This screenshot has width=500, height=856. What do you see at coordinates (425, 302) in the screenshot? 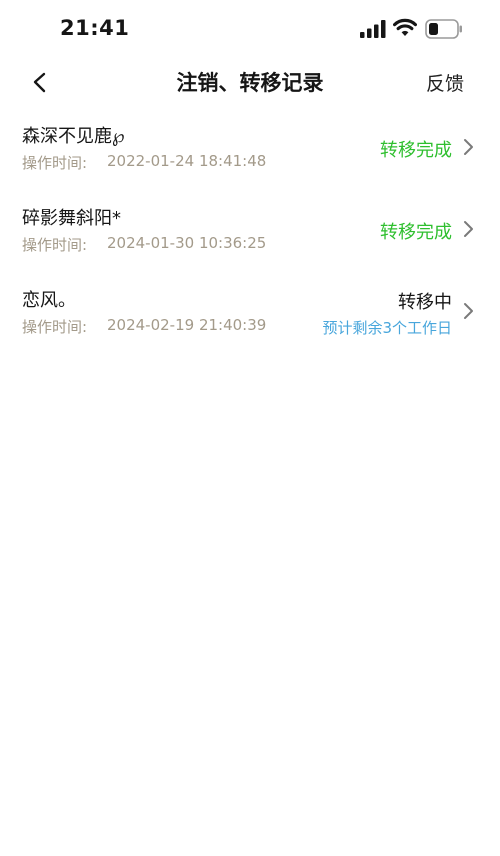
I see `status-badge: 转移中` at bounding box center [425, 302].